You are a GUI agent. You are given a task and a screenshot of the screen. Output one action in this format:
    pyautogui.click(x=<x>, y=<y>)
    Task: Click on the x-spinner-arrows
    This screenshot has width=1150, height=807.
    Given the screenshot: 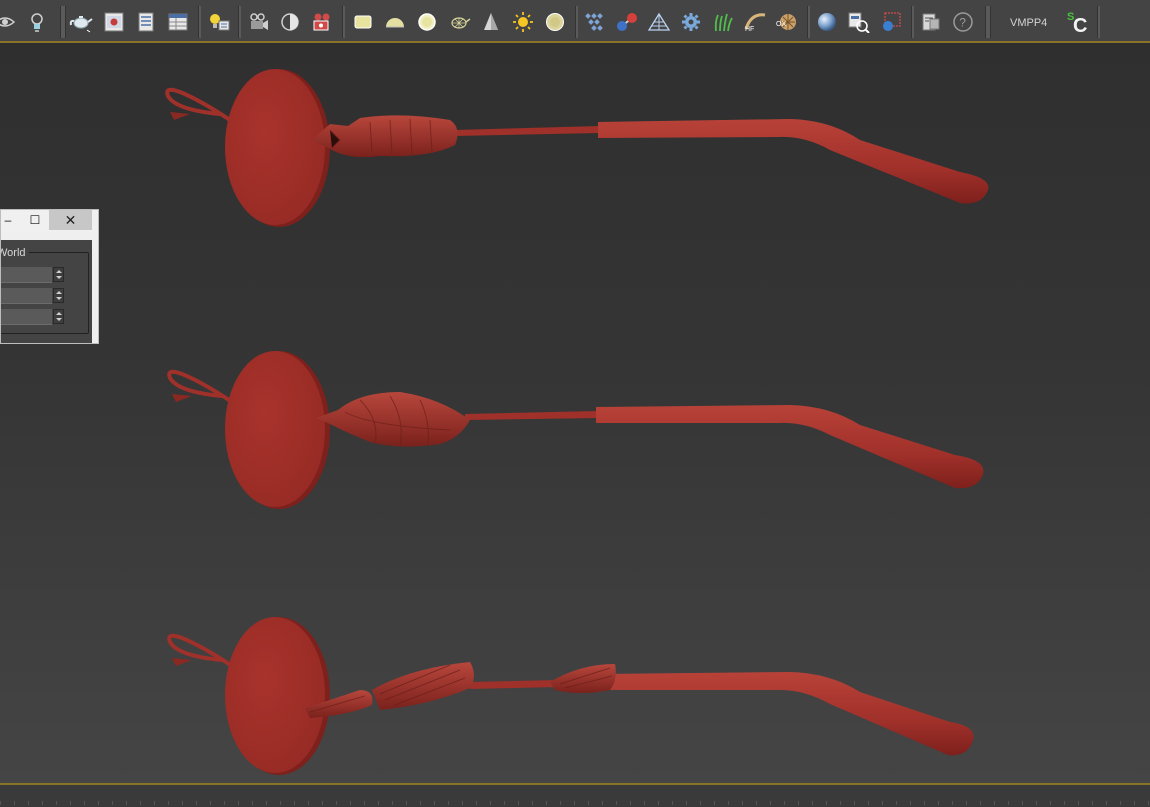 What is the action you would take?
    pyautogui.click(x=58, y=274)
    